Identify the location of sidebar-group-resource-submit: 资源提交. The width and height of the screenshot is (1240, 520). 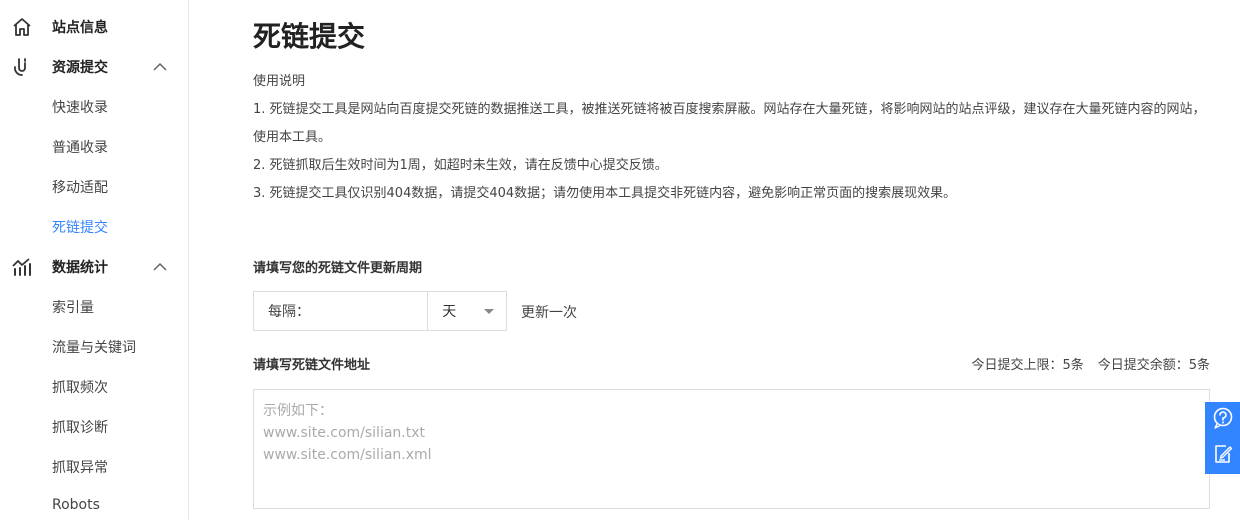
(94, 67).